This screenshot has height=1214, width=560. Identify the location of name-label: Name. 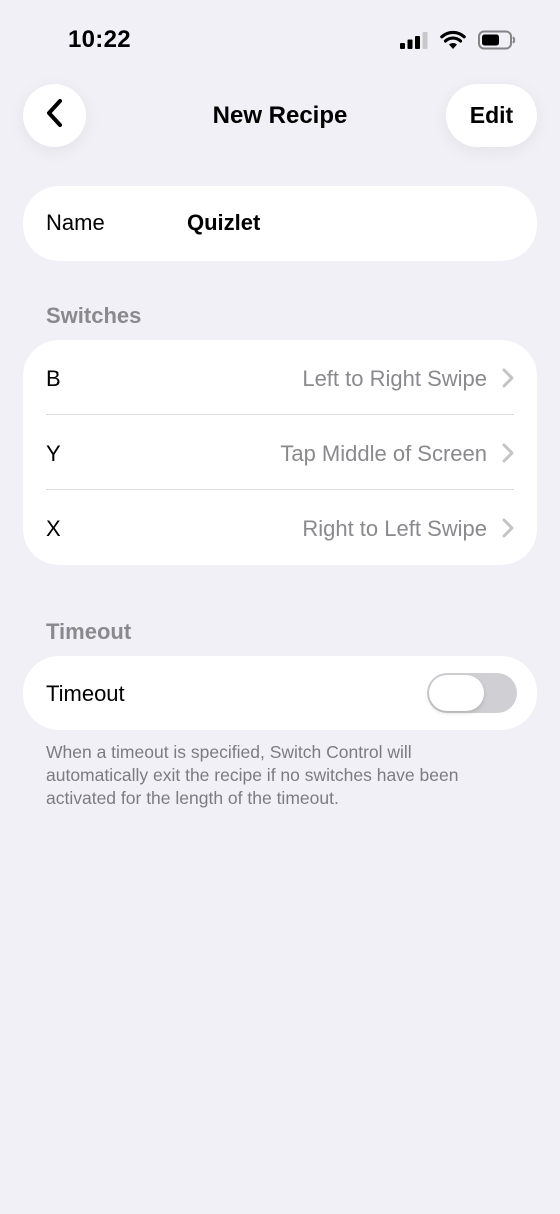
(75, 222).